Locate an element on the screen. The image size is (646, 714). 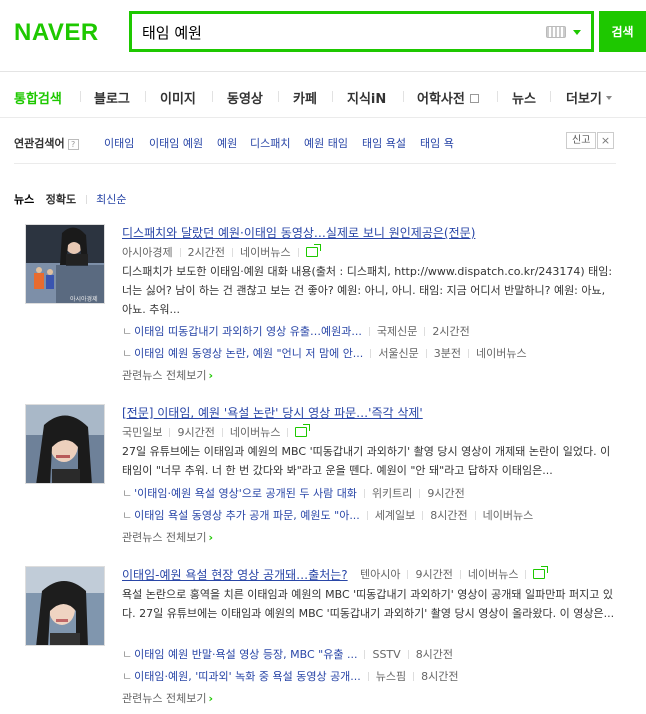
sub-news-time: 3분전 is located at coordinates (447, 353).